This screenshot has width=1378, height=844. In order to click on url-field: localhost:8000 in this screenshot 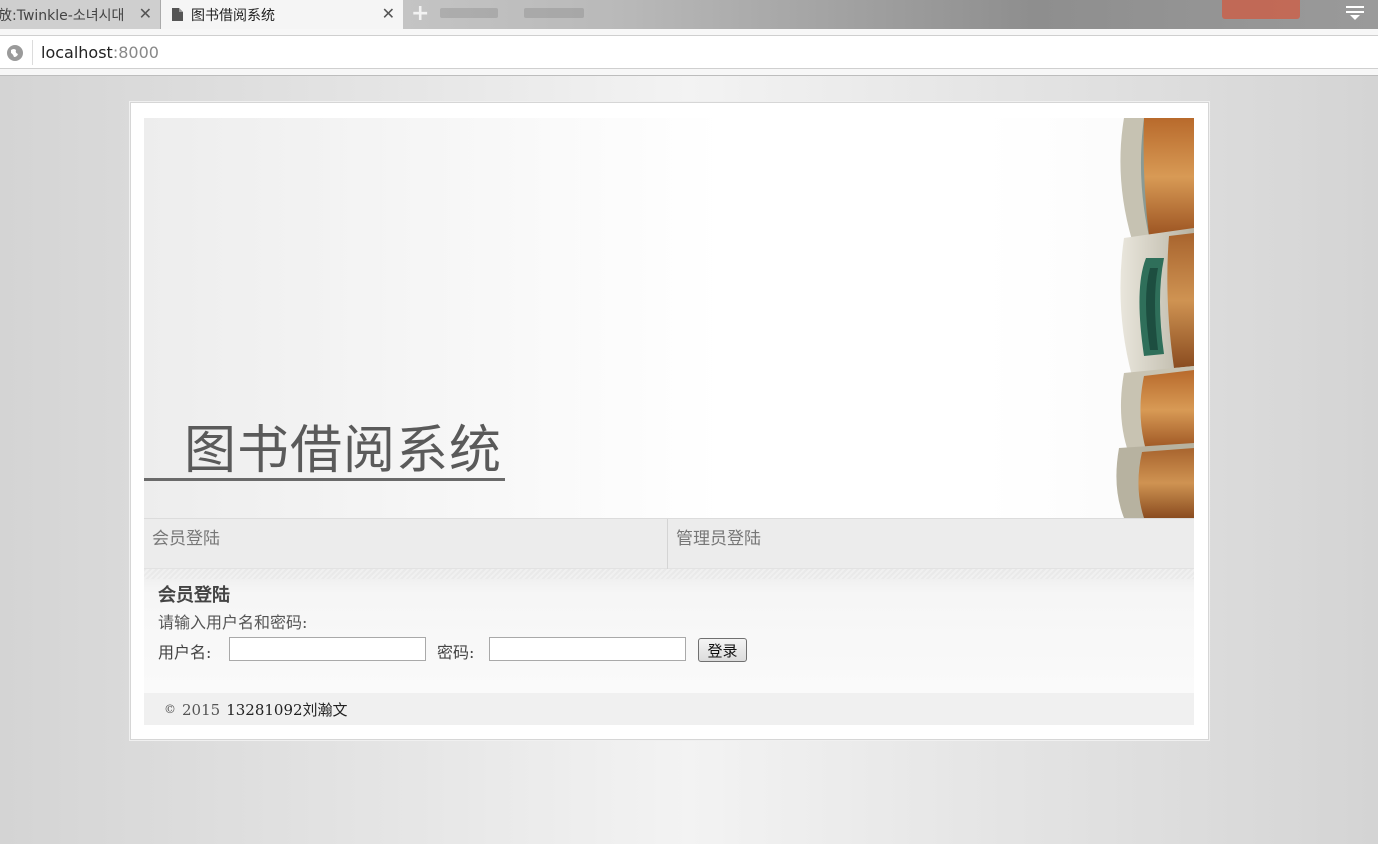, I will do `click(689, 52)`.